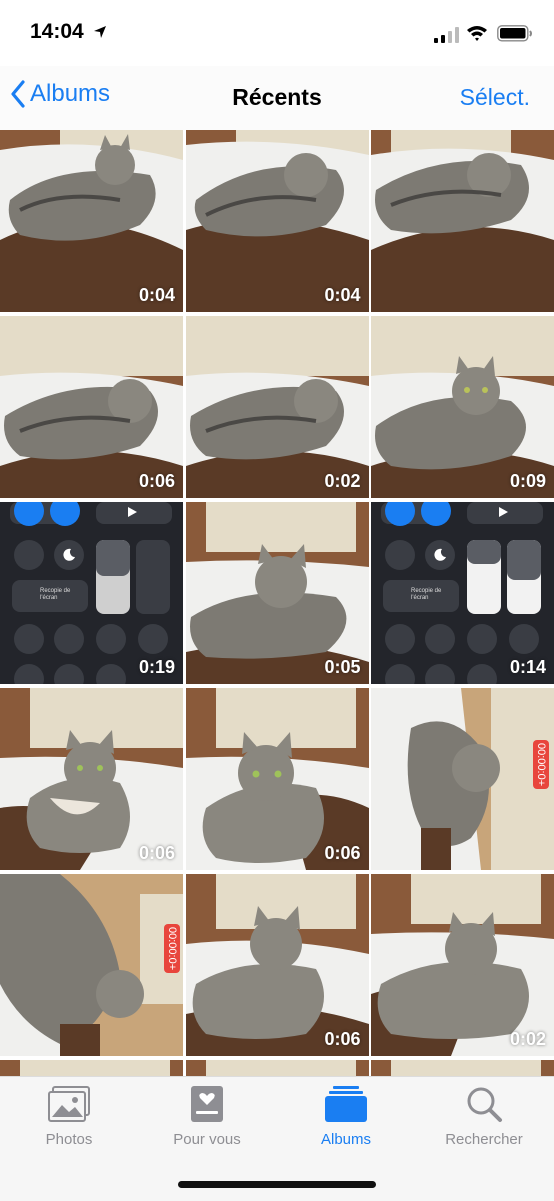 The width and height of the screenshot is (554, 1201). Describe the element at coordinates (346, 1139) in the screenshot. I see `tab-label: Albums` at that location.